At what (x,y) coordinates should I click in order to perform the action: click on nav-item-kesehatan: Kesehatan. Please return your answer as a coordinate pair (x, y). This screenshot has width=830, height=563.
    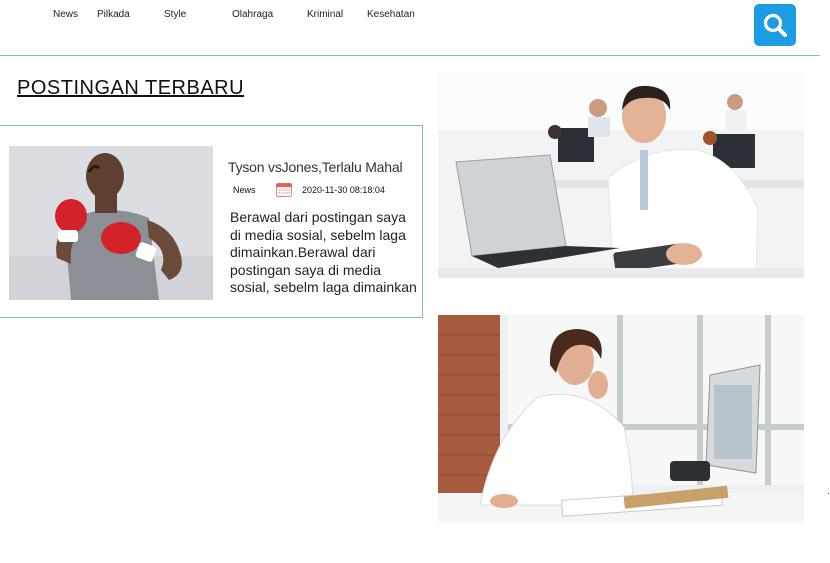
    Looking at the image, I should click on (391, 14).